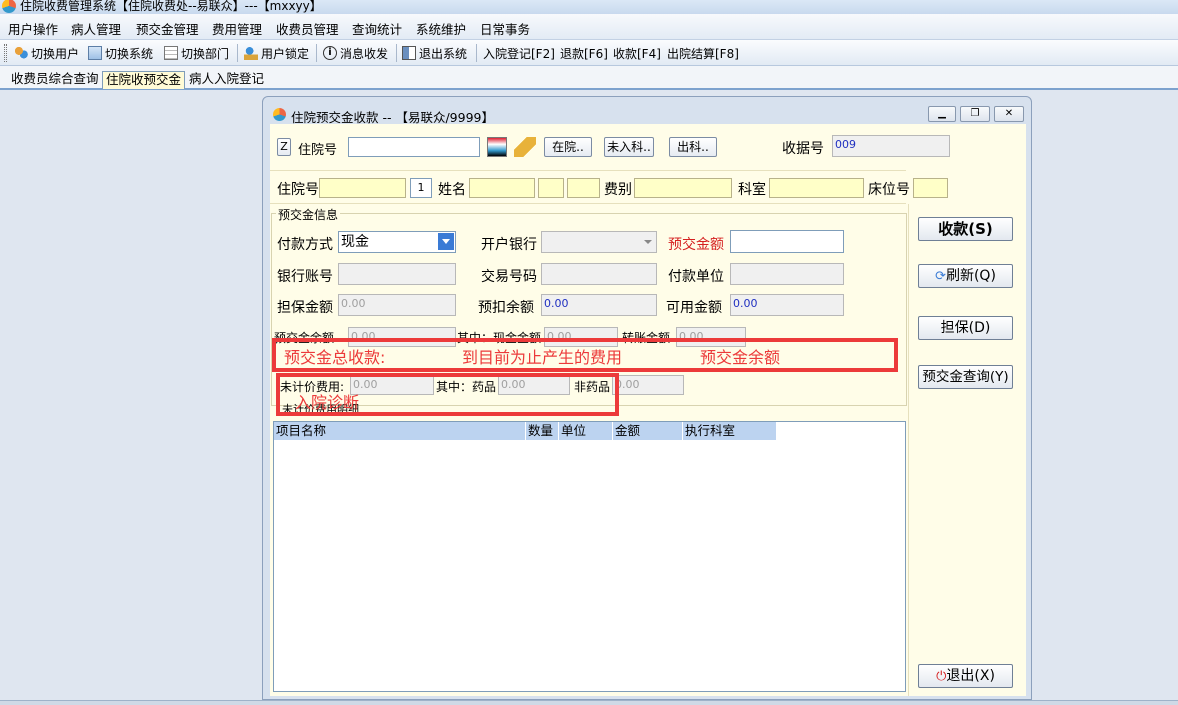 Image resolution: width=1178 pixels, height=705 pixels. I want to click on patient-sex-field, so click(551, 188).